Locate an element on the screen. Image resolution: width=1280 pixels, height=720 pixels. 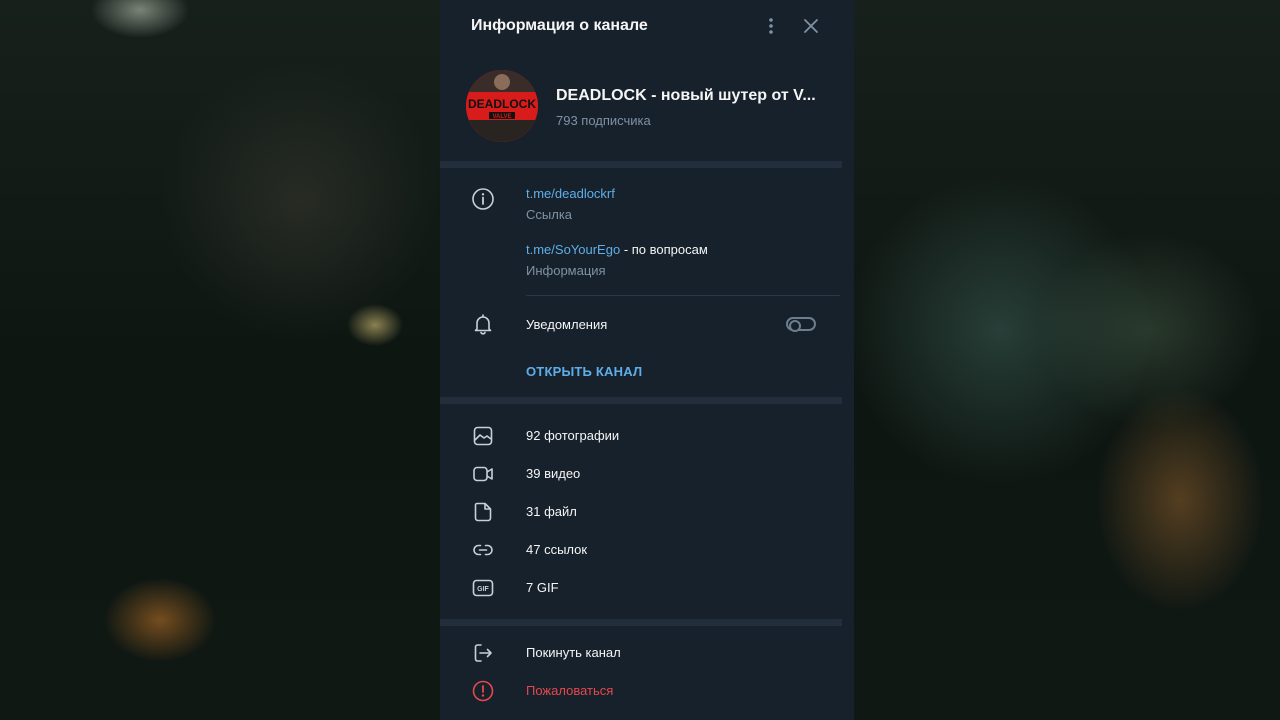
subscriber-count: 793 подписчика is located at coordinates (603, 120).